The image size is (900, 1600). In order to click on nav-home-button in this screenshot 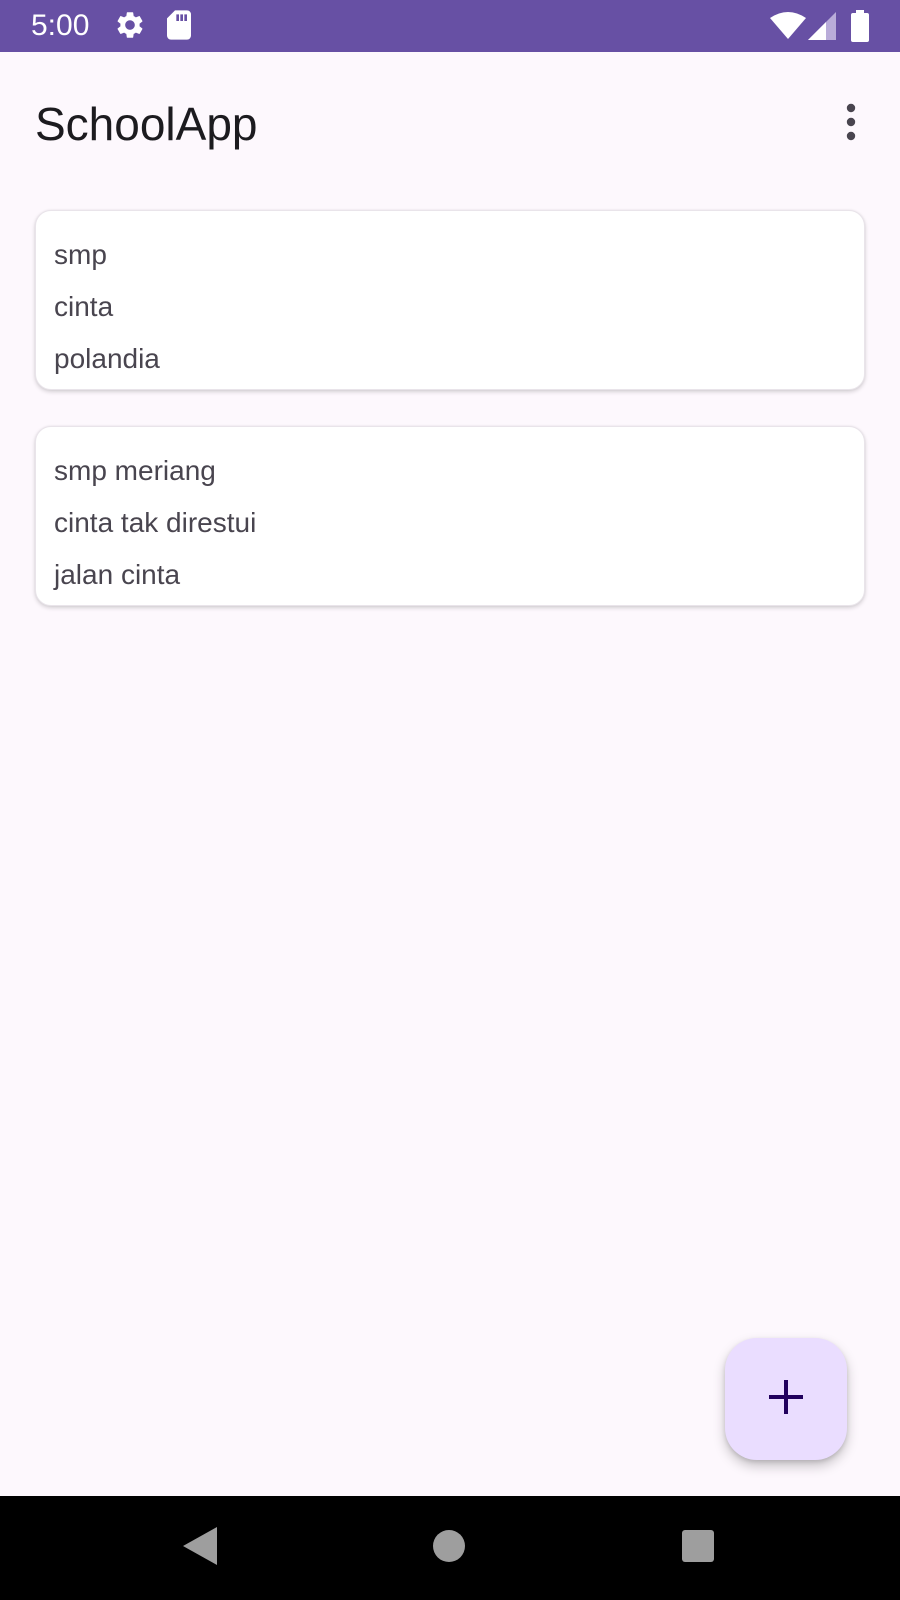, I will do `click(449, 1548)`.